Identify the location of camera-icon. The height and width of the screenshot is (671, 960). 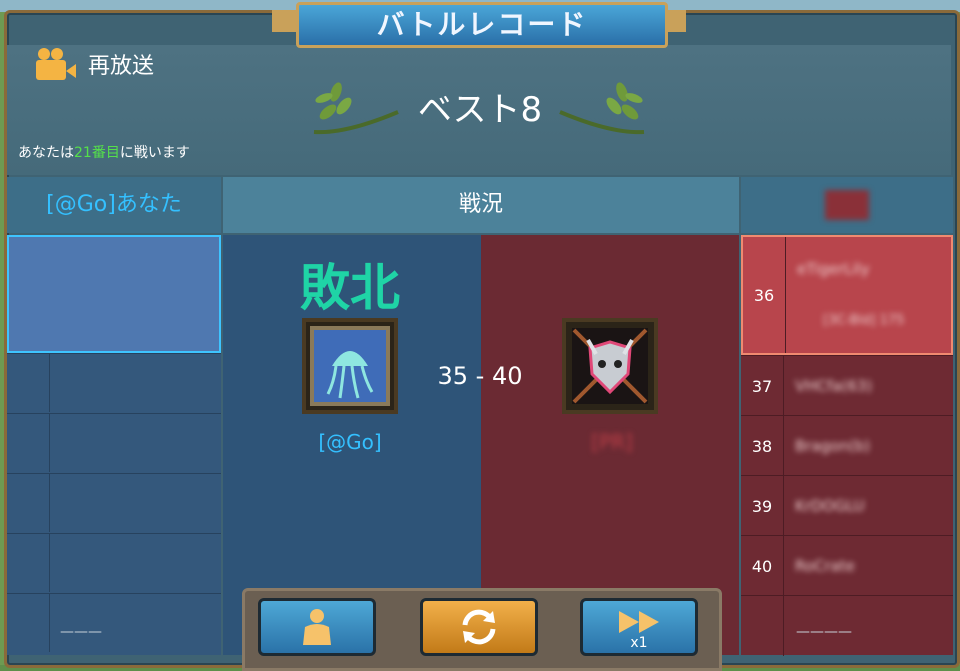
(56, 64).